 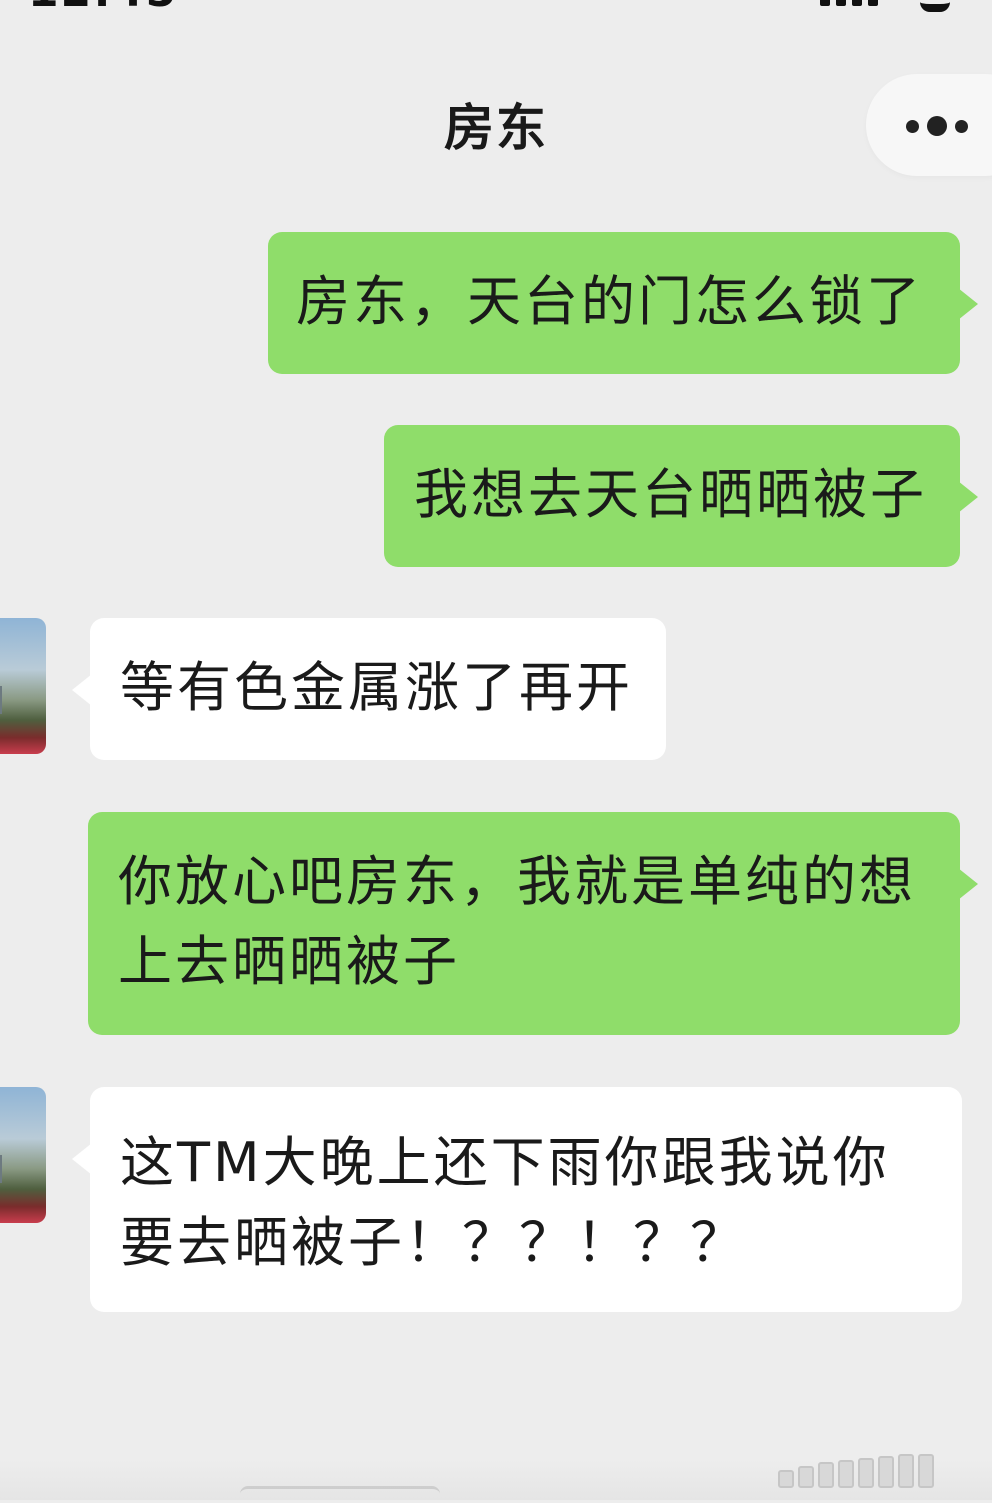 I want to click on more-button, so click(x=929, y=125).